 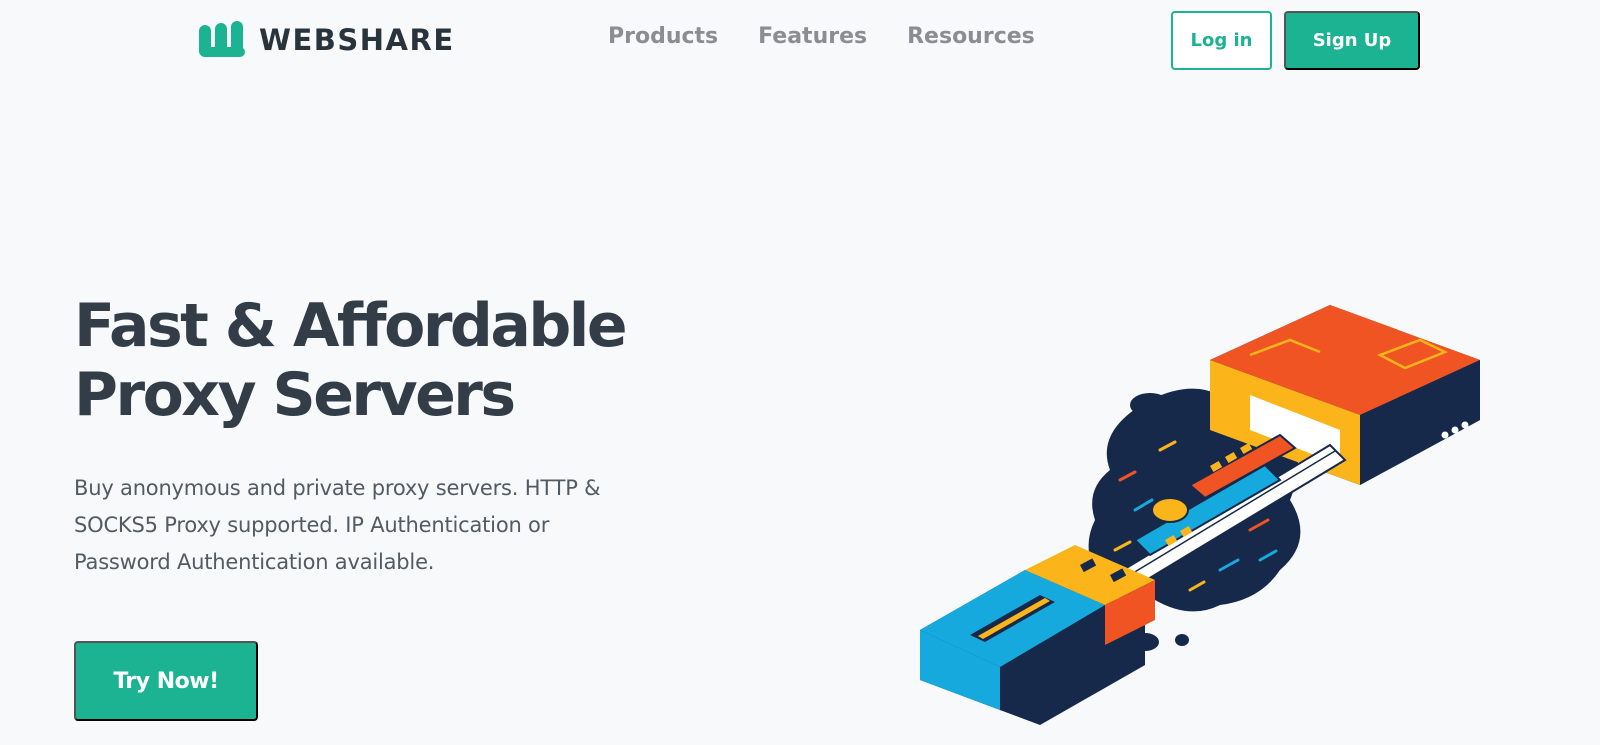 I want to click on nav-item-products: Products, so click(x=663, y=36).